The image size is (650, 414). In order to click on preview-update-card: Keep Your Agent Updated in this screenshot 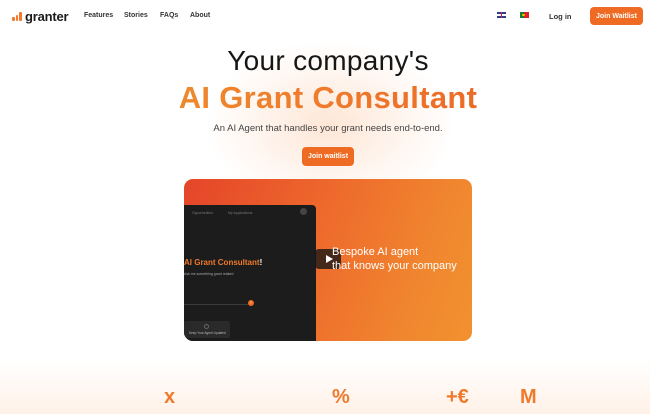, I will do `click(207, 329)`.